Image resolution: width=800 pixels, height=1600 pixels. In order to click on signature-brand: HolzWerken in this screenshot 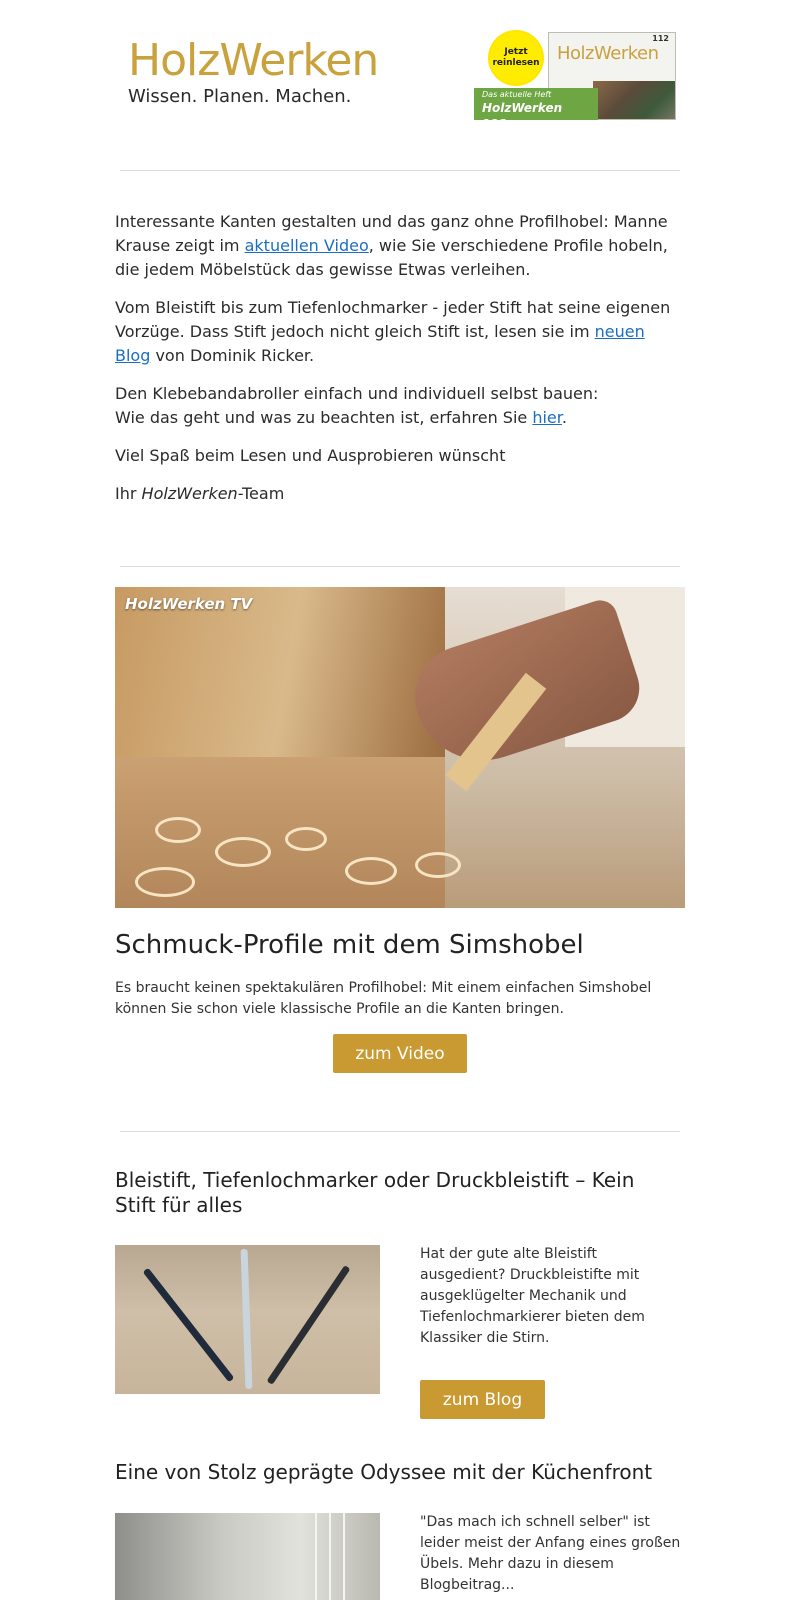, I will do `click(189, 493)`.